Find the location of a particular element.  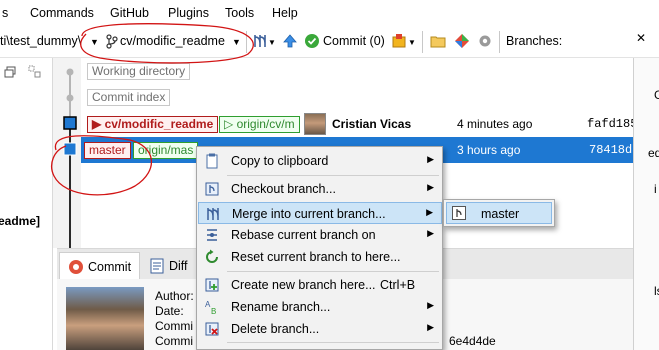

menu-item-checkout-branch: Checkout branch... ▶ is located at coordinates (320, 189).